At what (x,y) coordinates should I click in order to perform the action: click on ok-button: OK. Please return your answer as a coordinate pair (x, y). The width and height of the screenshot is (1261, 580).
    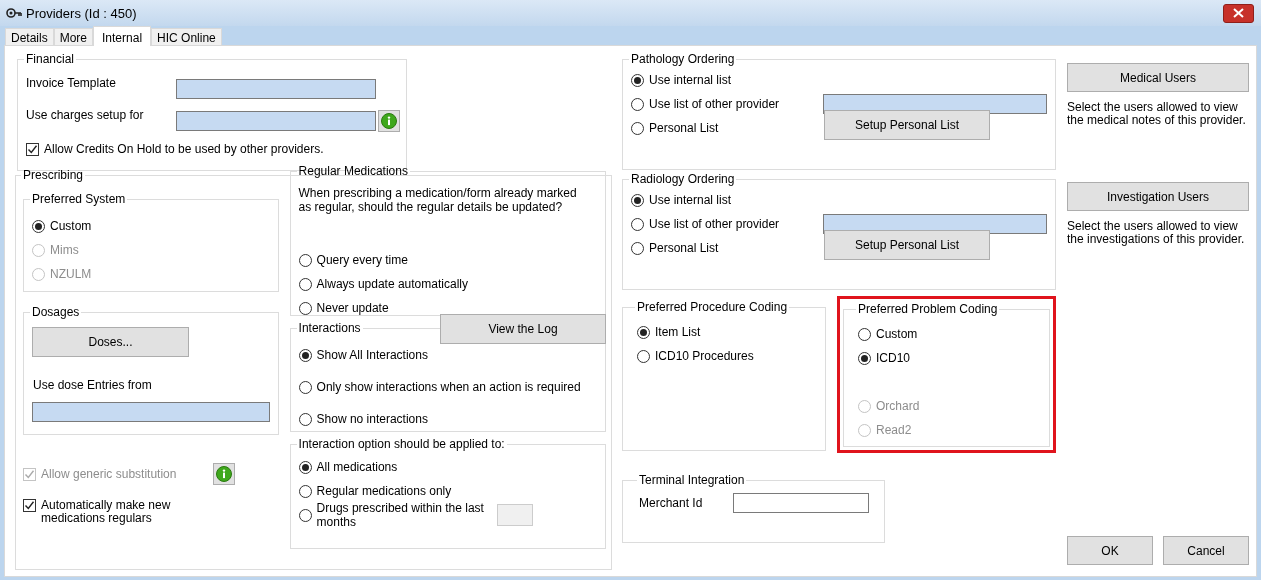
    Looking at the image, I should click on (1110, 550).